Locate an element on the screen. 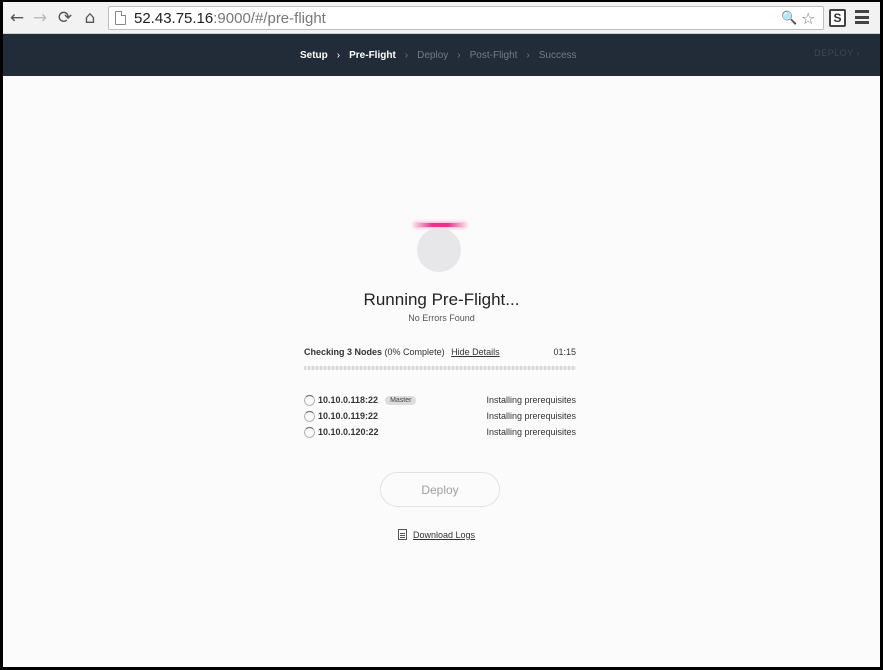  status-icon is located at coordinates (439, 250).